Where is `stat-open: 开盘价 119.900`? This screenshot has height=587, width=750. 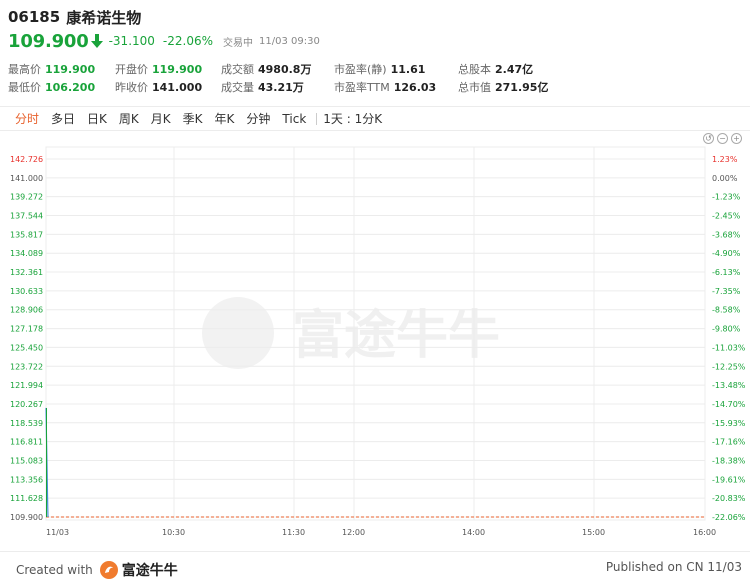
stat-open: 开盘价 119.900 is located at coordinates (159, 69).